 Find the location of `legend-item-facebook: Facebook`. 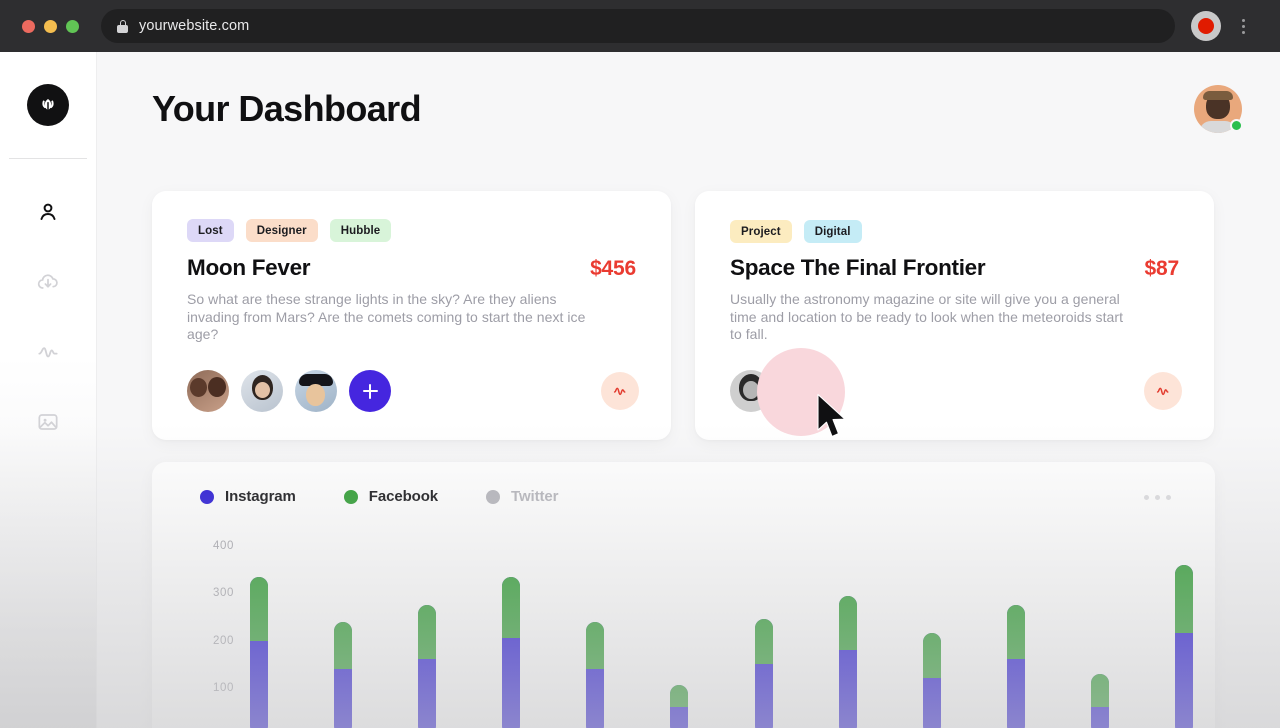

legend-item-facebook: Facebook is located at coordinates (391, 496).